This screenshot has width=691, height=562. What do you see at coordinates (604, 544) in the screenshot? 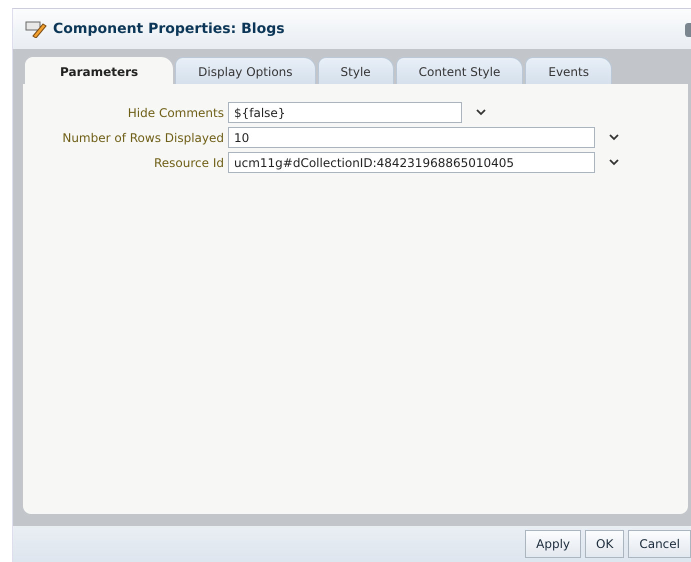
I see `dialog-button: OK` at bounding box center [604, 544].